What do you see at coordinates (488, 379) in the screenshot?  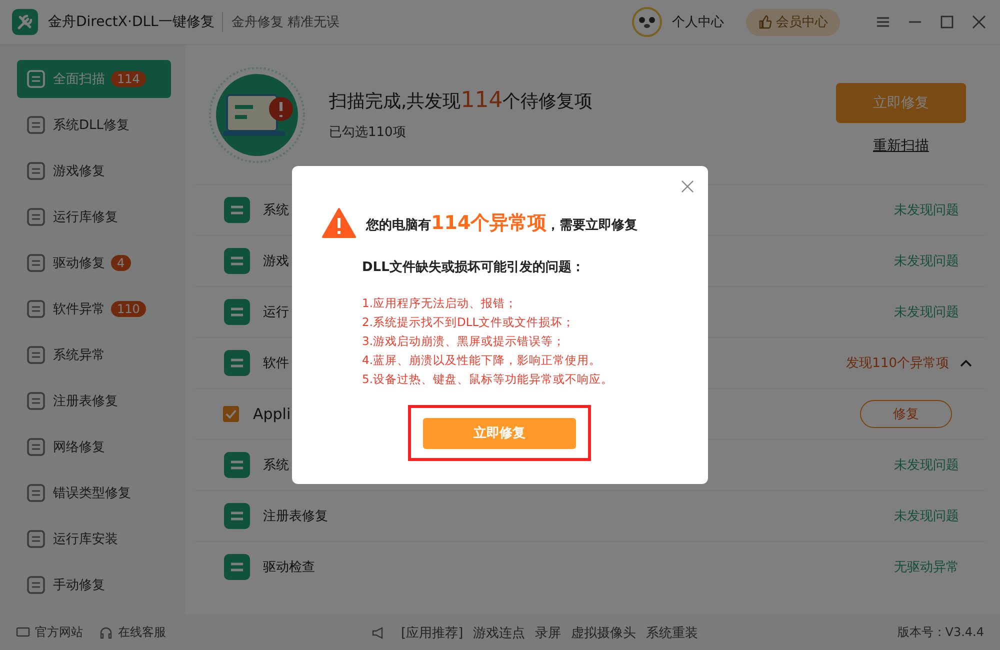 I see `issue-text: 5.设备过热、键盘、鼠标等功能异常或不响应。` at bounding box center [488, 379].